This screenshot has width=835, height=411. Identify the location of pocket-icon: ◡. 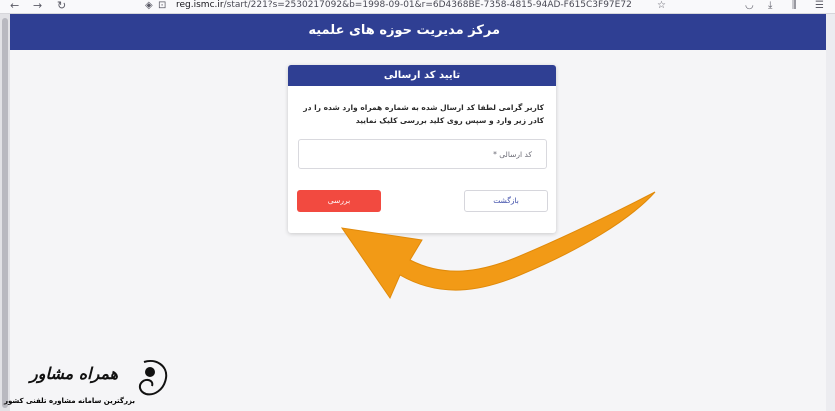
(749, 6).